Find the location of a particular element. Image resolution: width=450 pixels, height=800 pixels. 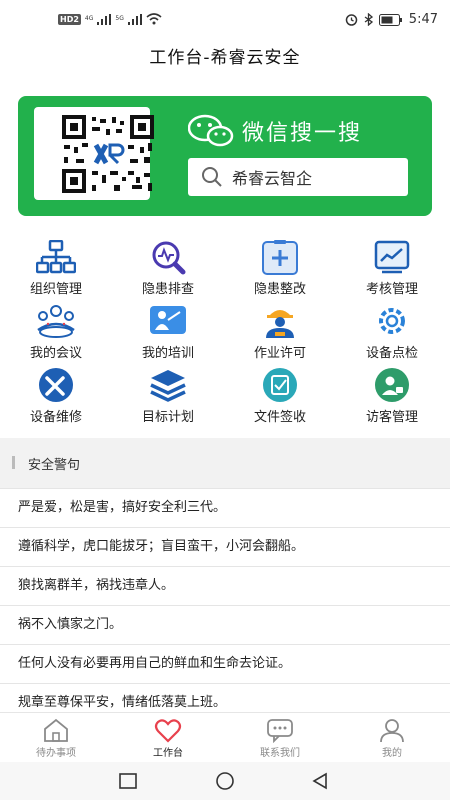

grid-item-assessment: 考核管理 is located at coordinates (392, 270).